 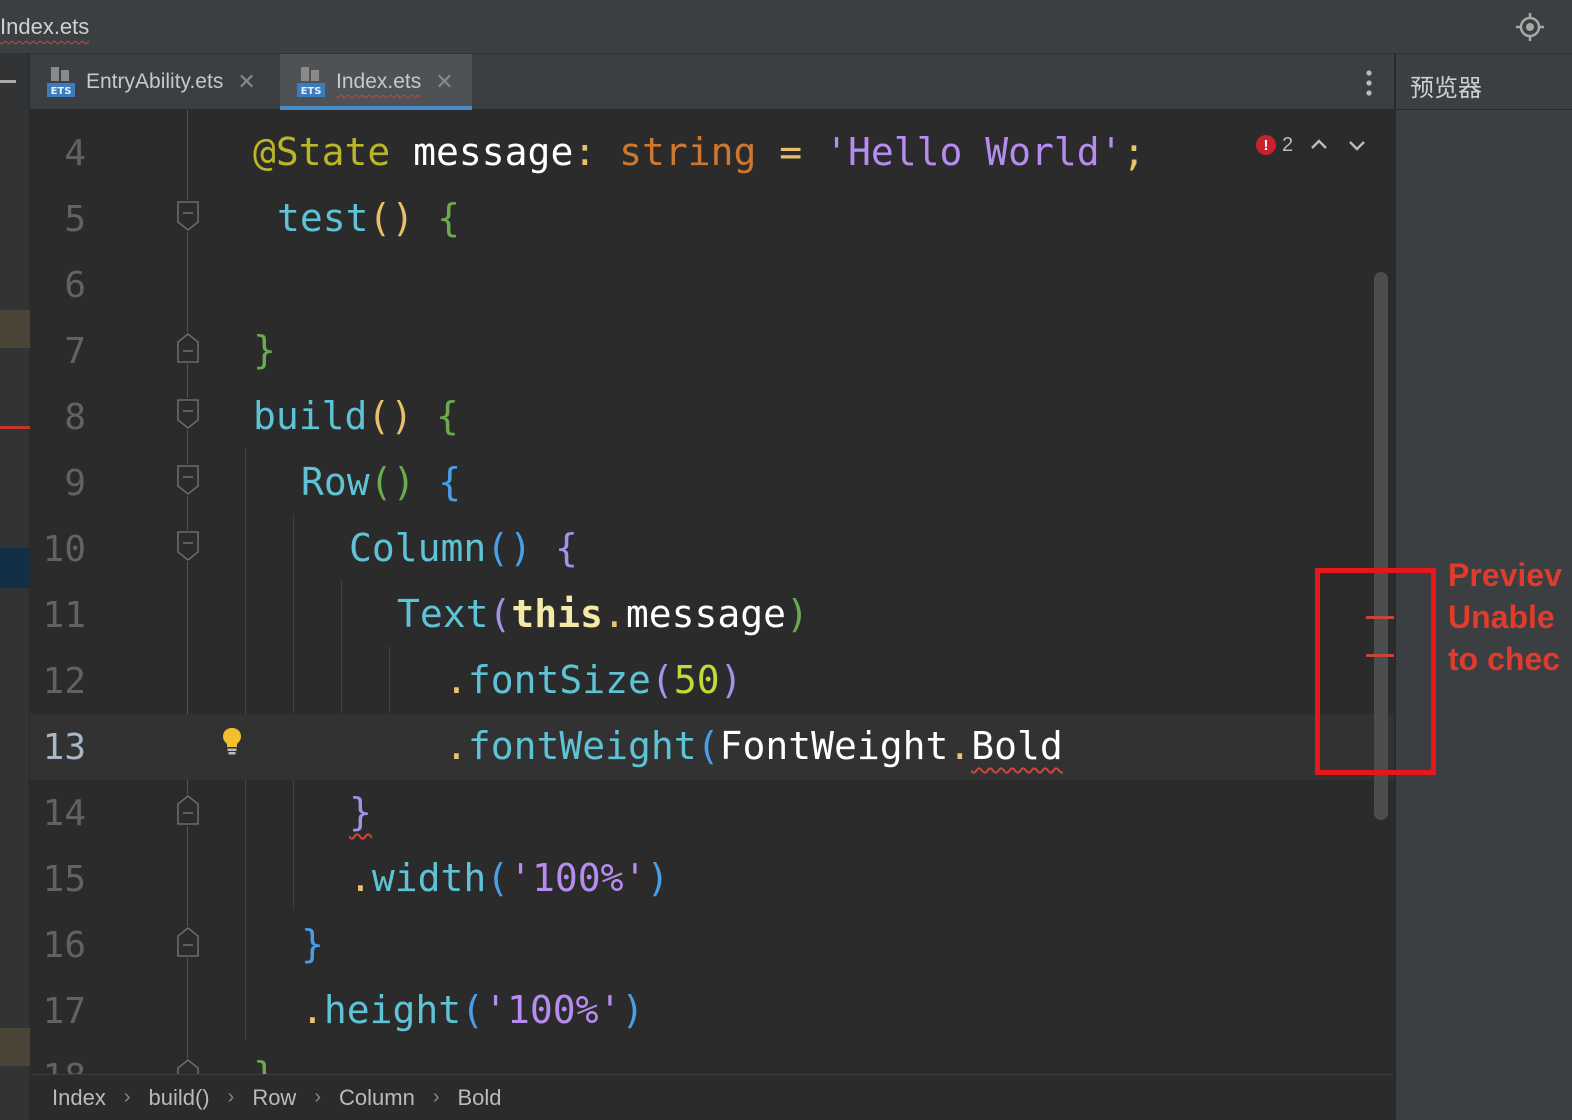 What do you see at coordinates (1134, 152) in the screenshot?
I see `semicolon-token: ;` at bounding box center [1134, 152].